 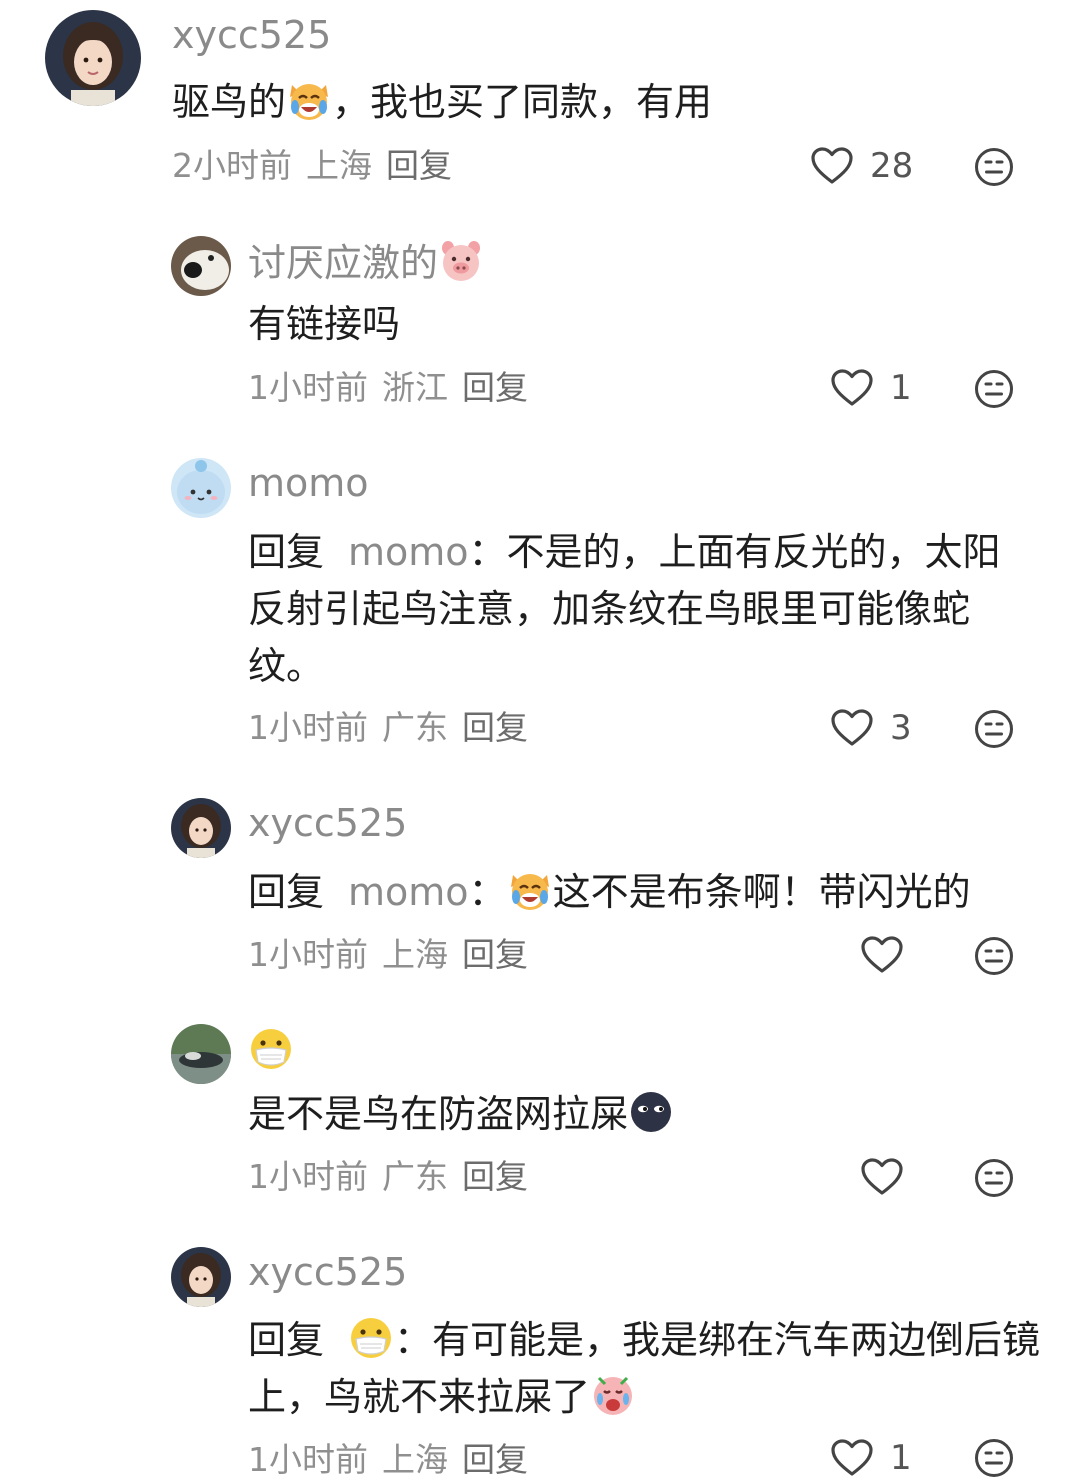 What do you see at coordinates (415, 387) in the screenshot?
I see `location: 浙江` at bounding box center [415, 387].